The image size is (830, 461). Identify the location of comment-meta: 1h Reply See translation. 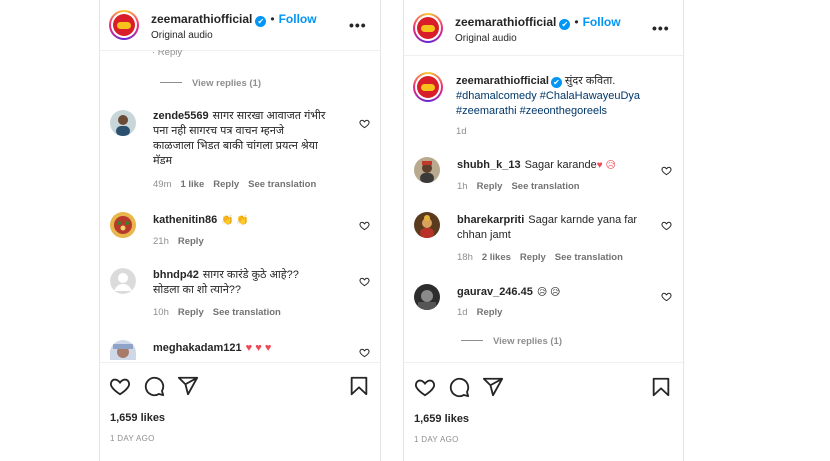
(518, 186).